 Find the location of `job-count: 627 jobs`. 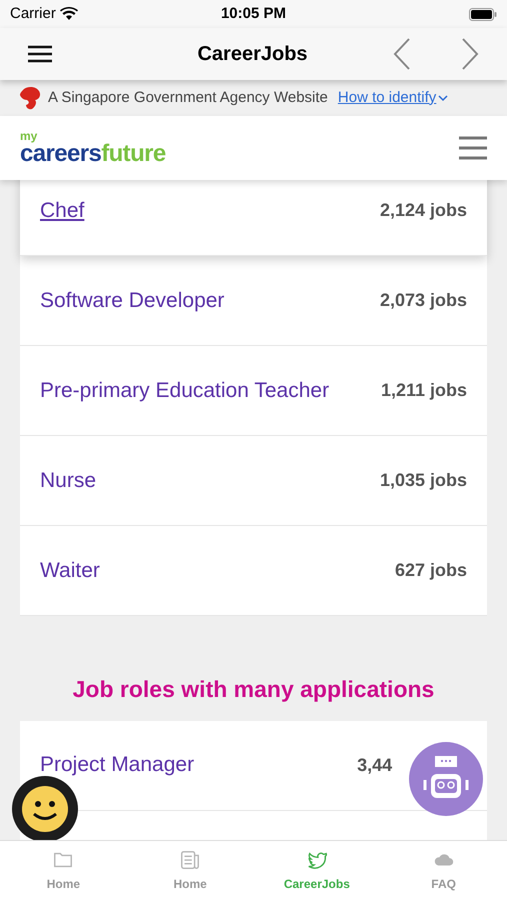

job-count: 627 jobs is located at coordinates (430, 570).